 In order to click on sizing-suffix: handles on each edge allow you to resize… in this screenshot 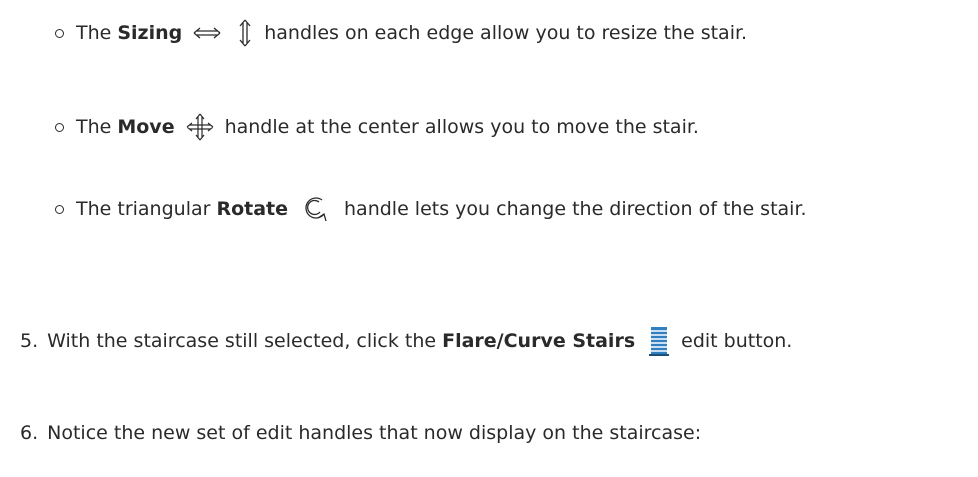, I will do `click(506, 33)`.